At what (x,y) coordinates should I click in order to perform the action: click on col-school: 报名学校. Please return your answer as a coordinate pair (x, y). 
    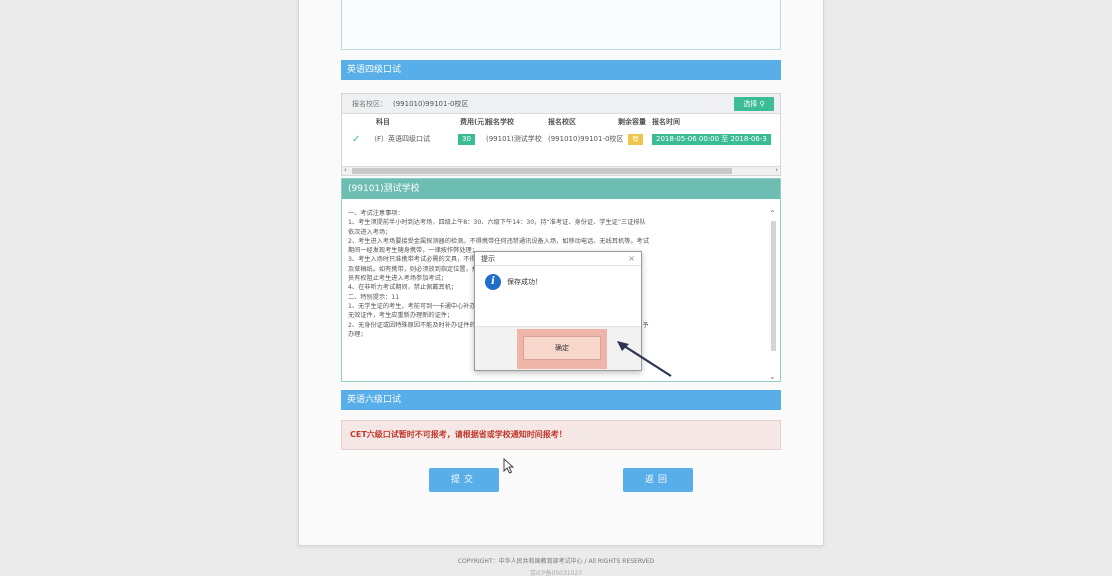
    Looking at the image, I should click on (500, 122).